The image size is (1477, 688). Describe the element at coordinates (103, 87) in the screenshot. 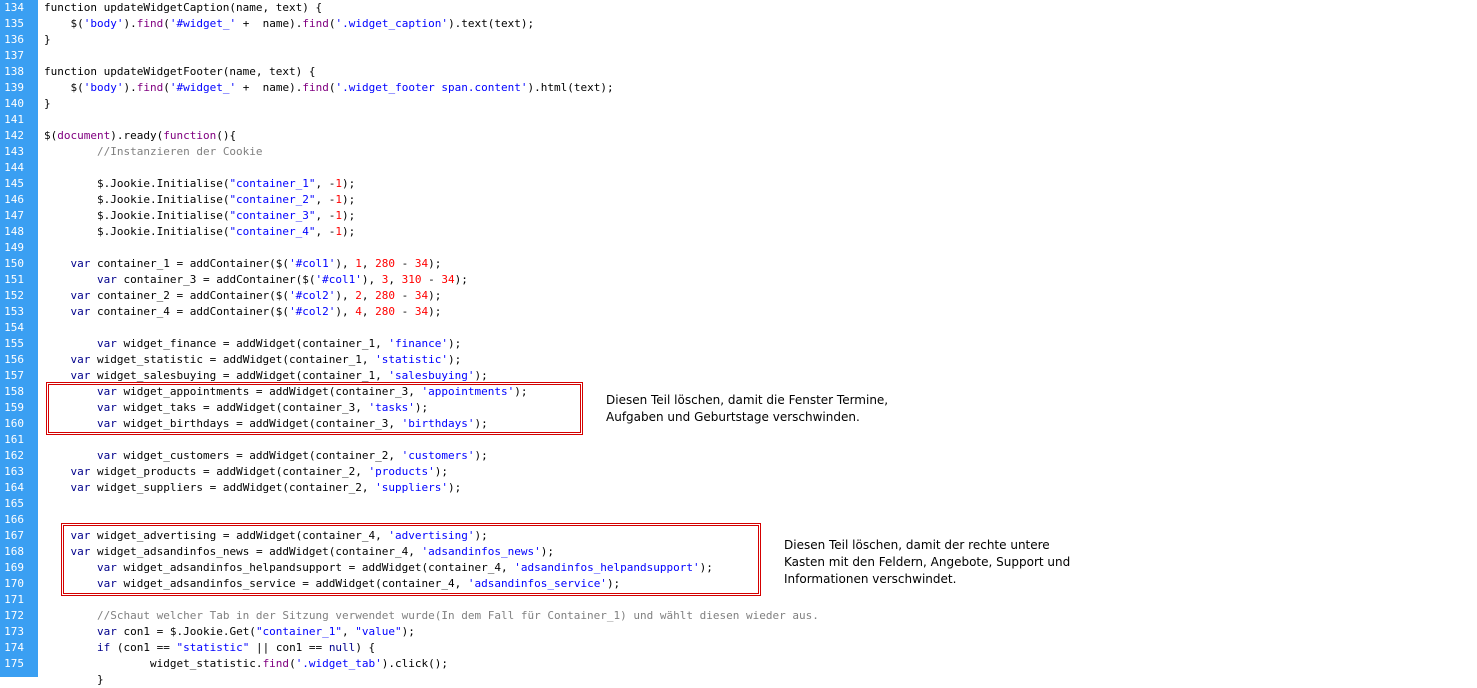

I see `code-token: 'body'` at that location.